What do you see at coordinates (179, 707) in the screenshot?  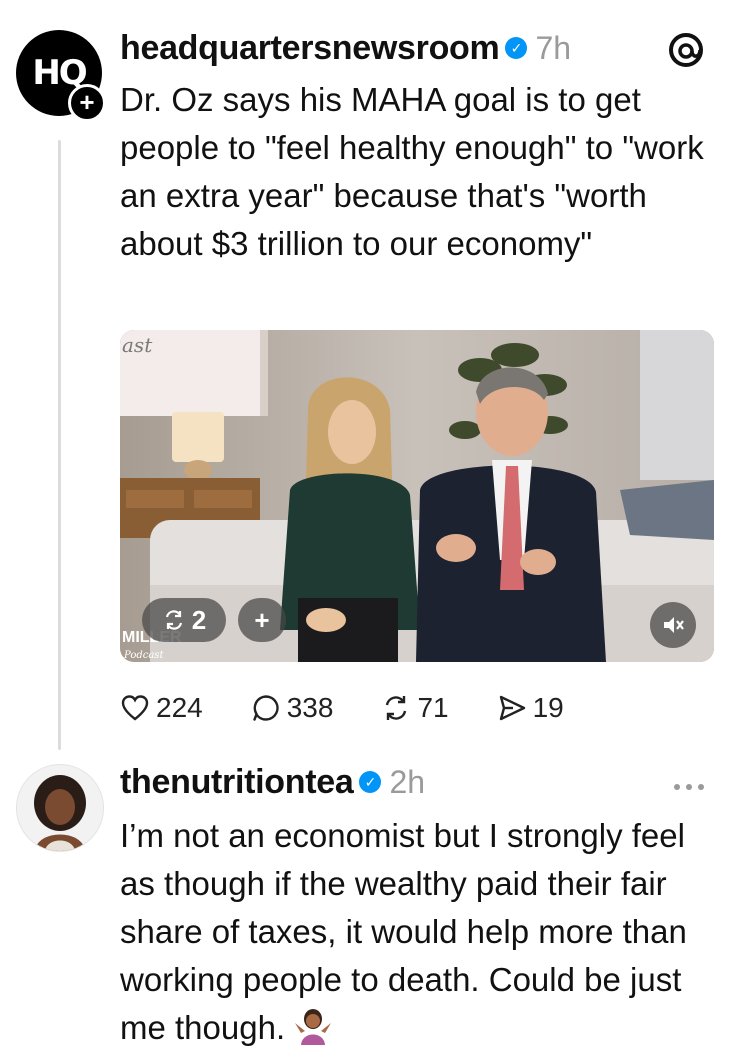 I see `like-count: 224` at bounding box center [179, 707].